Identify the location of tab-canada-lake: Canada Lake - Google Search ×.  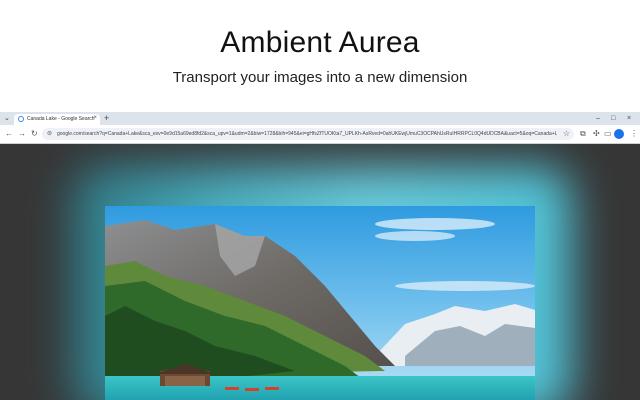
(57, 119).